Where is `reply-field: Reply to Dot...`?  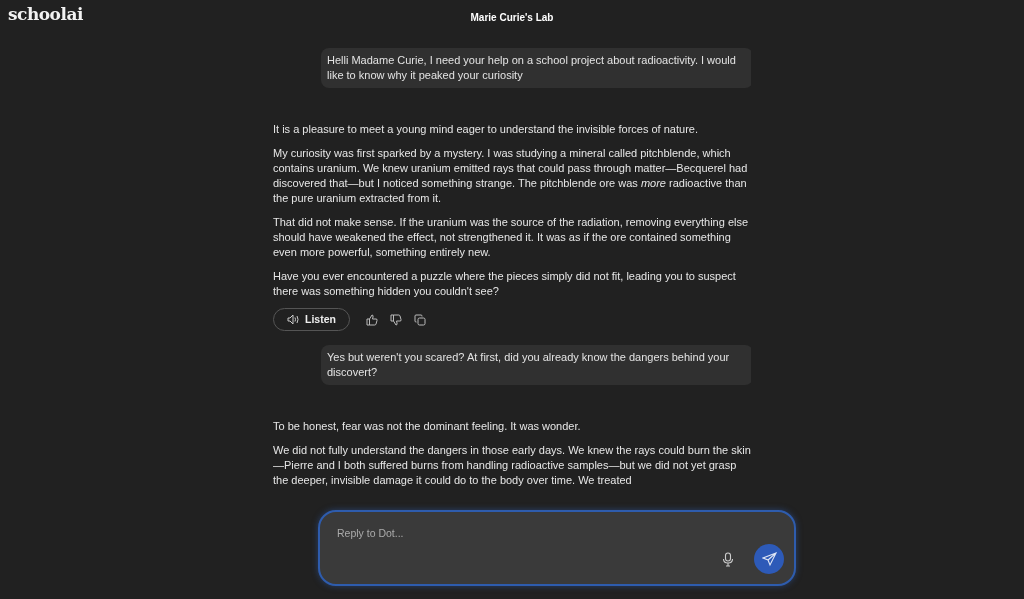 reply-field: Reply to Dot... is located at coordinates (527, 533).